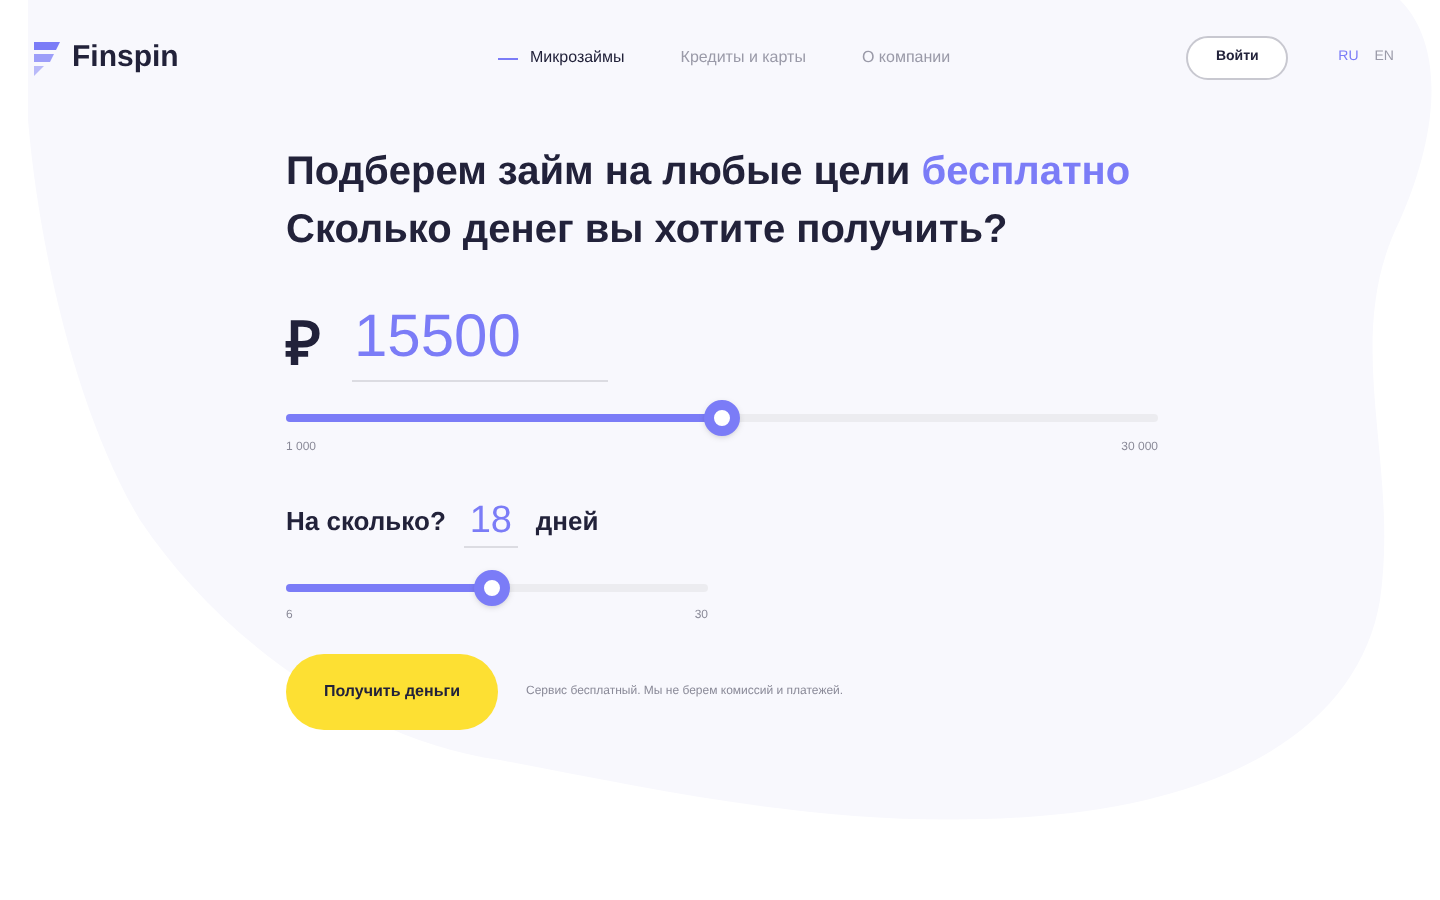 This screenshot has height=900, width=1440. What do you see at coordinates (303, 346) in the screenshot?
I see `currency-sign: ₽` at bounding box center [303, 346].